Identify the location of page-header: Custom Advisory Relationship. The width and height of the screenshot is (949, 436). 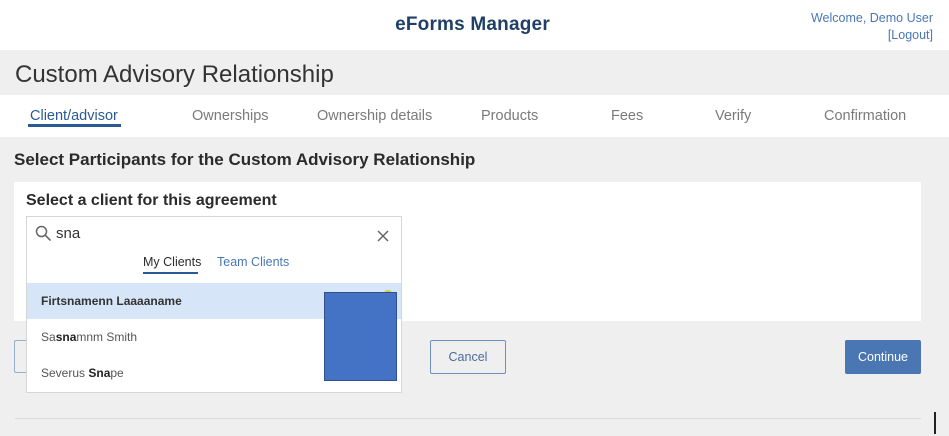
(474, 72).